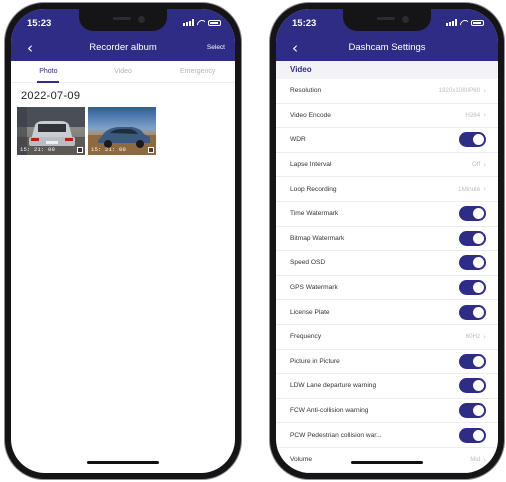 This screenshot has height=482, width=506. Describe the element at coordinates (48, 72) in the screenshot. I see `tab-photo: Photo` at that location.